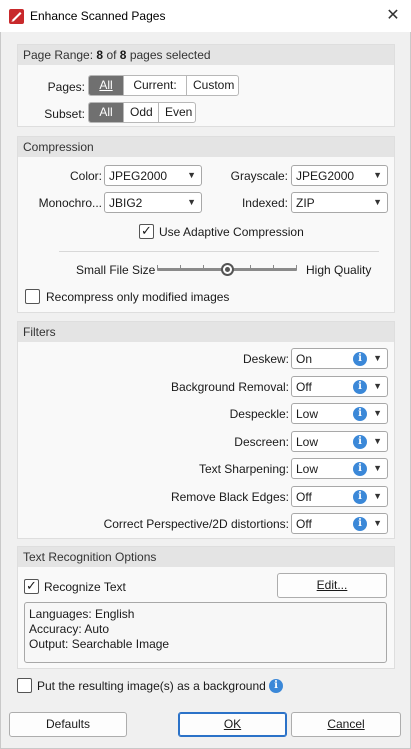  I want to click on adaptive-compression-checkbox: ✓, so click(146, 231).